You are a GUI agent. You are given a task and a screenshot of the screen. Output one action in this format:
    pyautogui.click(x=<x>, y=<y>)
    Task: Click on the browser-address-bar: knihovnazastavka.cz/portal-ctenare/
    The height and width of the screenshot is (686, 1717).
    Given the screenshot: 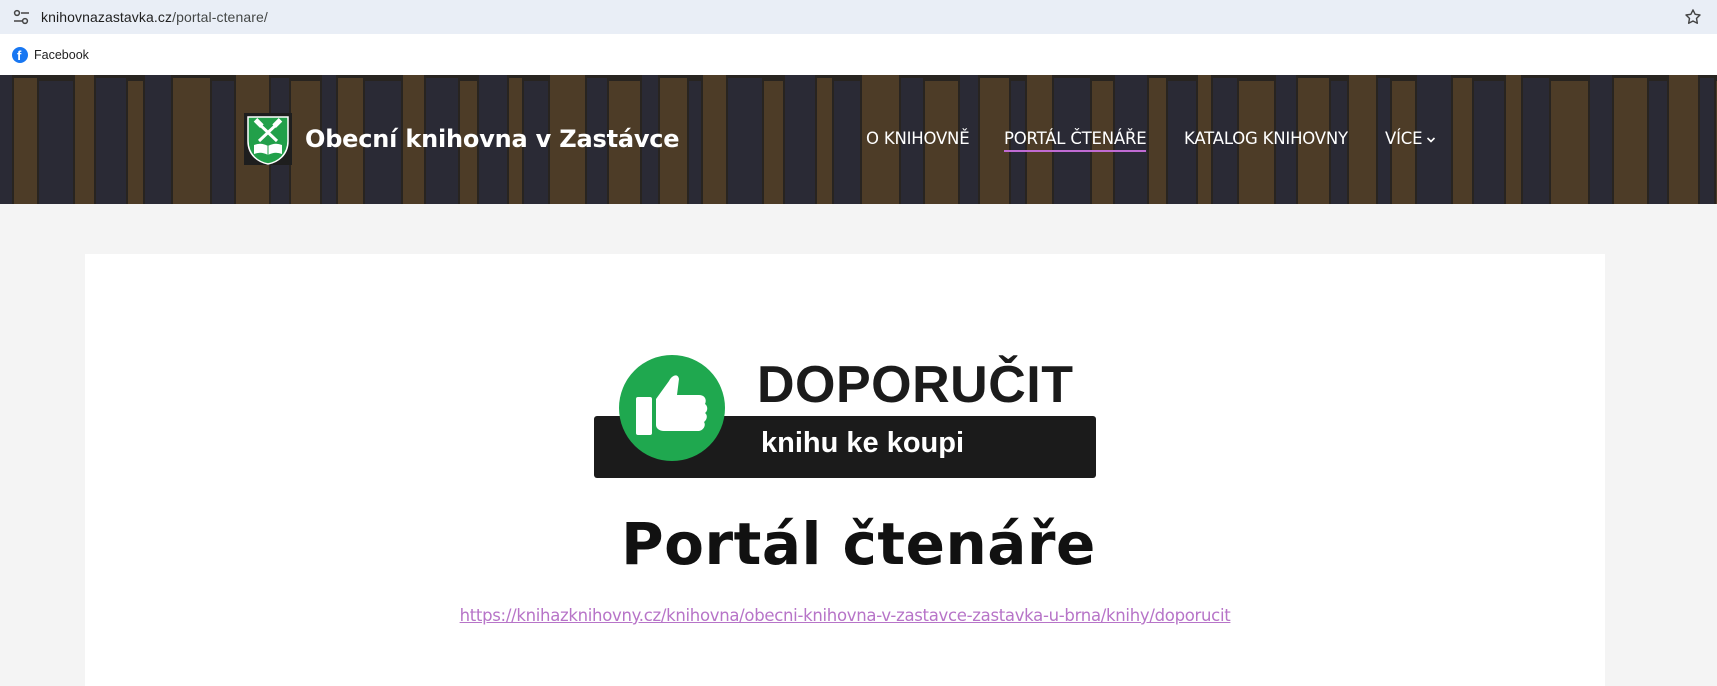 What is the action you would take?
    pyautogui.click(x=858, y=17)
    